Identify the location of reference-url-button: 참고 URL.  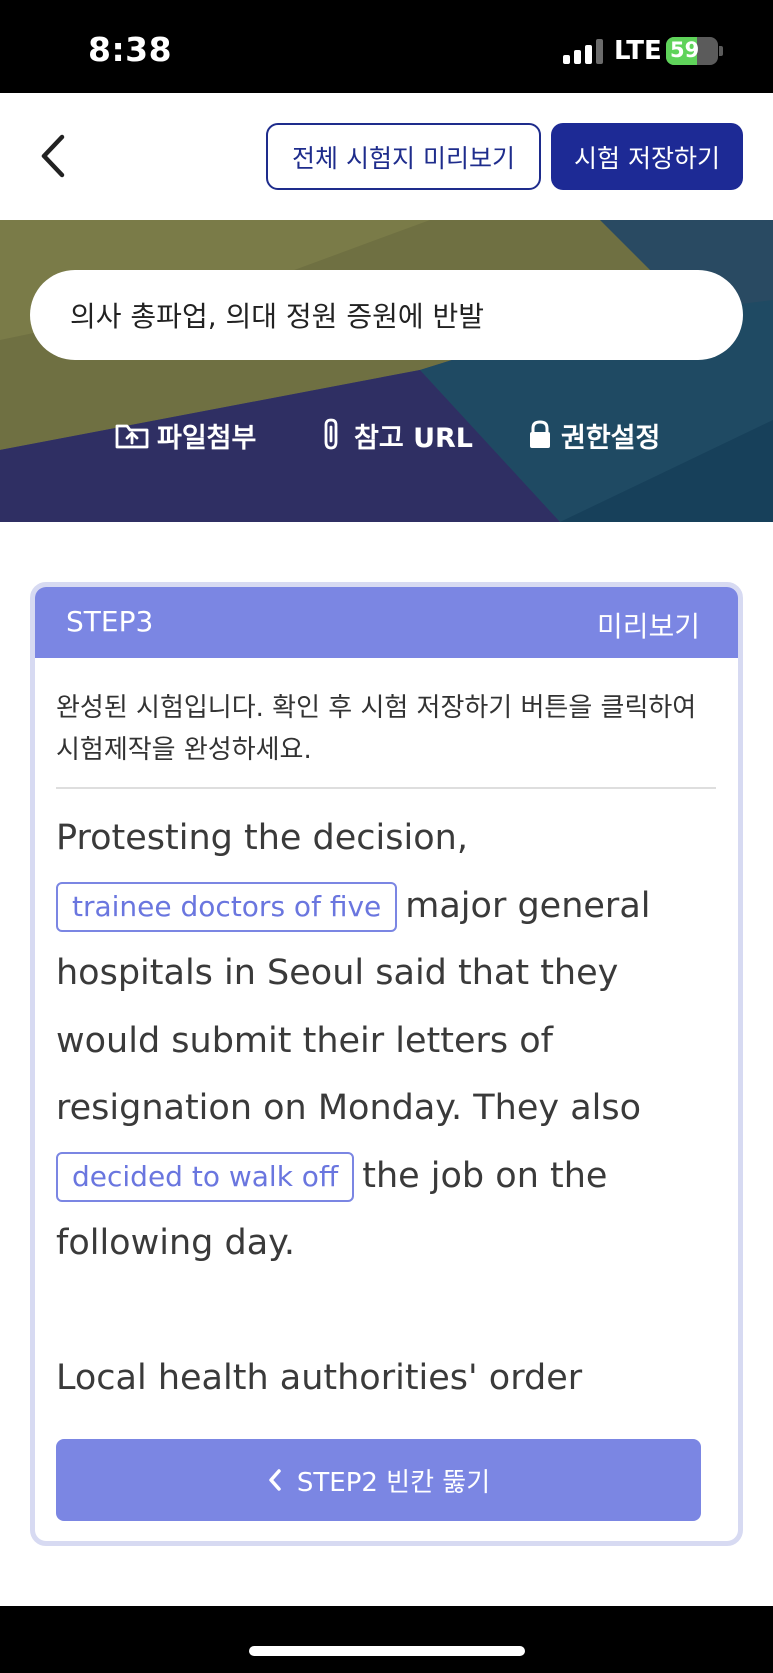
(395, 435).